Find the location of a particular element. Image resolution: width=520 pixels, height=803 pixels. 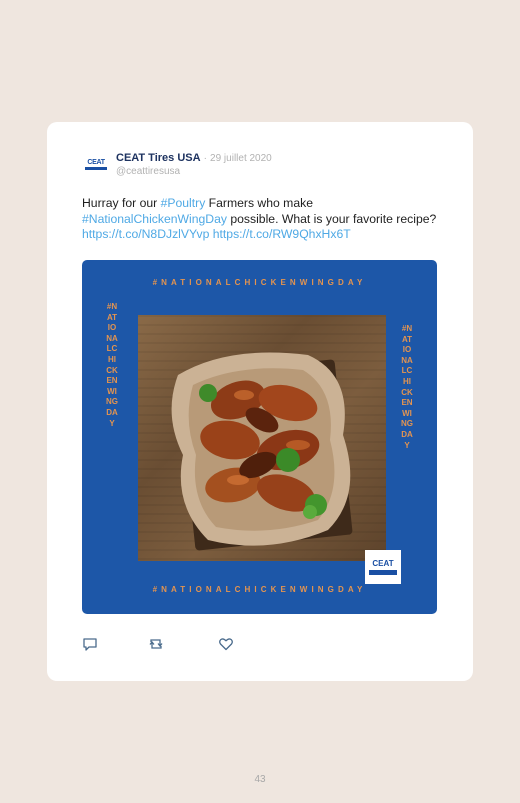

chicken-wings-photo is located at coordinates (262, 438).